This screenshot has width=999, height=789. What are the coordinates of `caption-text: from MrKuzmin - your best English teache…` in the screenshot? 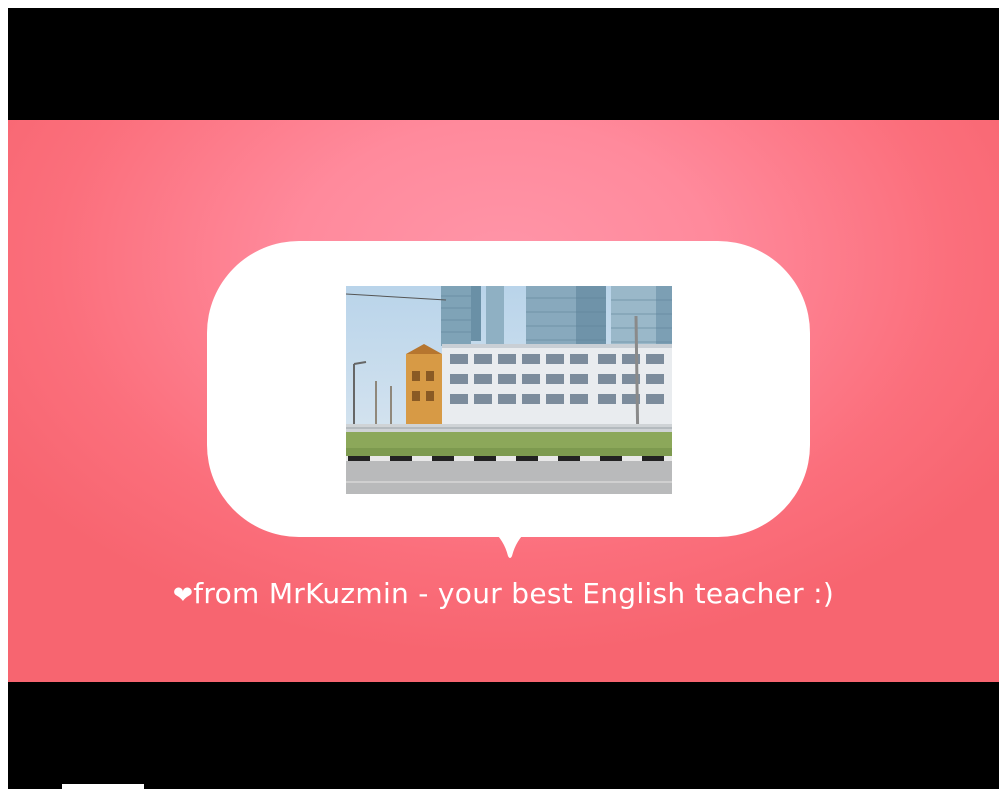 It's located at (514, 593).